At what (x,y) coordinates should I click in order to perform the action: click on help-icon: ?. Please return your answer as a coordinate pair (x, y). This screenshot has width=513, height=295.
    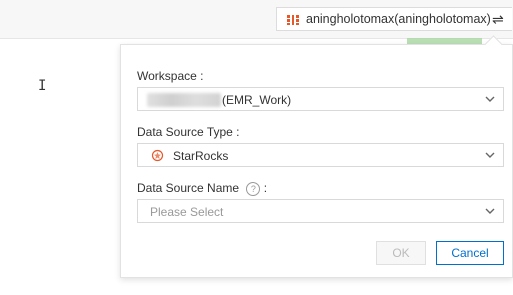
    Looking at the image, I should click on (253, 188).